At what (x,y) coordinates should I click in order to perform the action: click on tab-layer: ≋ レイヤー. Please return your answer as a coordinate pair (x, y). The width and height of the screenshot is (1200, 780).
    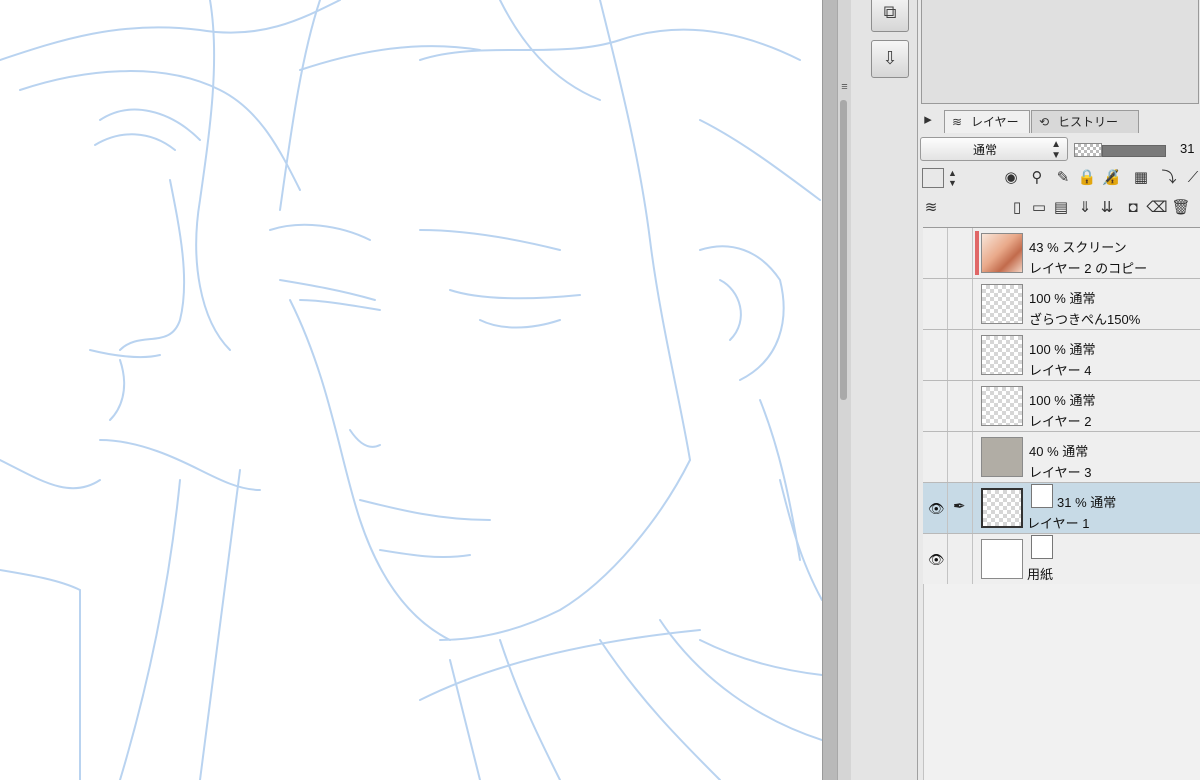
    Looking at the image, I should click on (987, 121).